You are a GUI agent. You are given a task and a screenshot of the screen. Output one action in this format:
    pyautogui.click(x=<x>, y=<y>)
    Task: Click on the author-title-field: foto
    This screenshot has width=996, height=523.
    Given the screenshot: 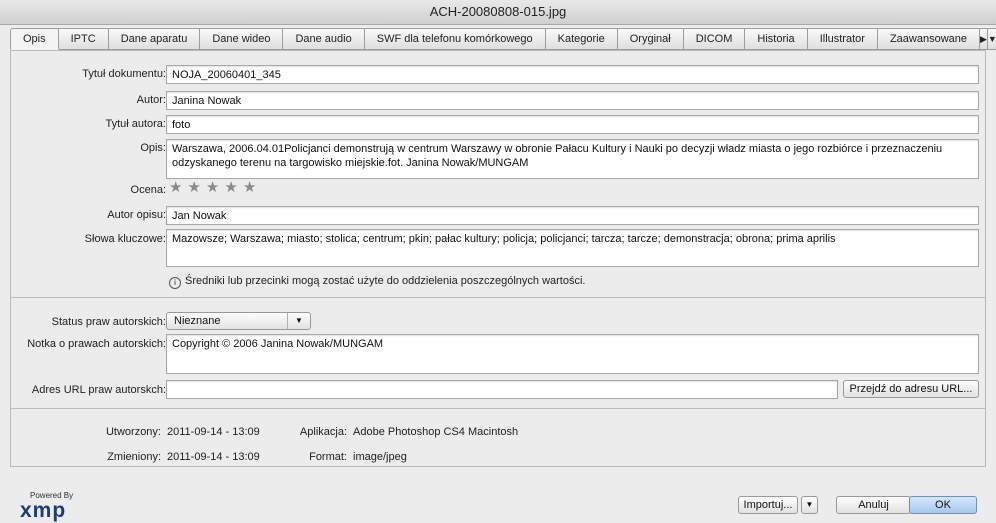 What is the action you would take?
    pyautogui.click(x=572, y=124)
    